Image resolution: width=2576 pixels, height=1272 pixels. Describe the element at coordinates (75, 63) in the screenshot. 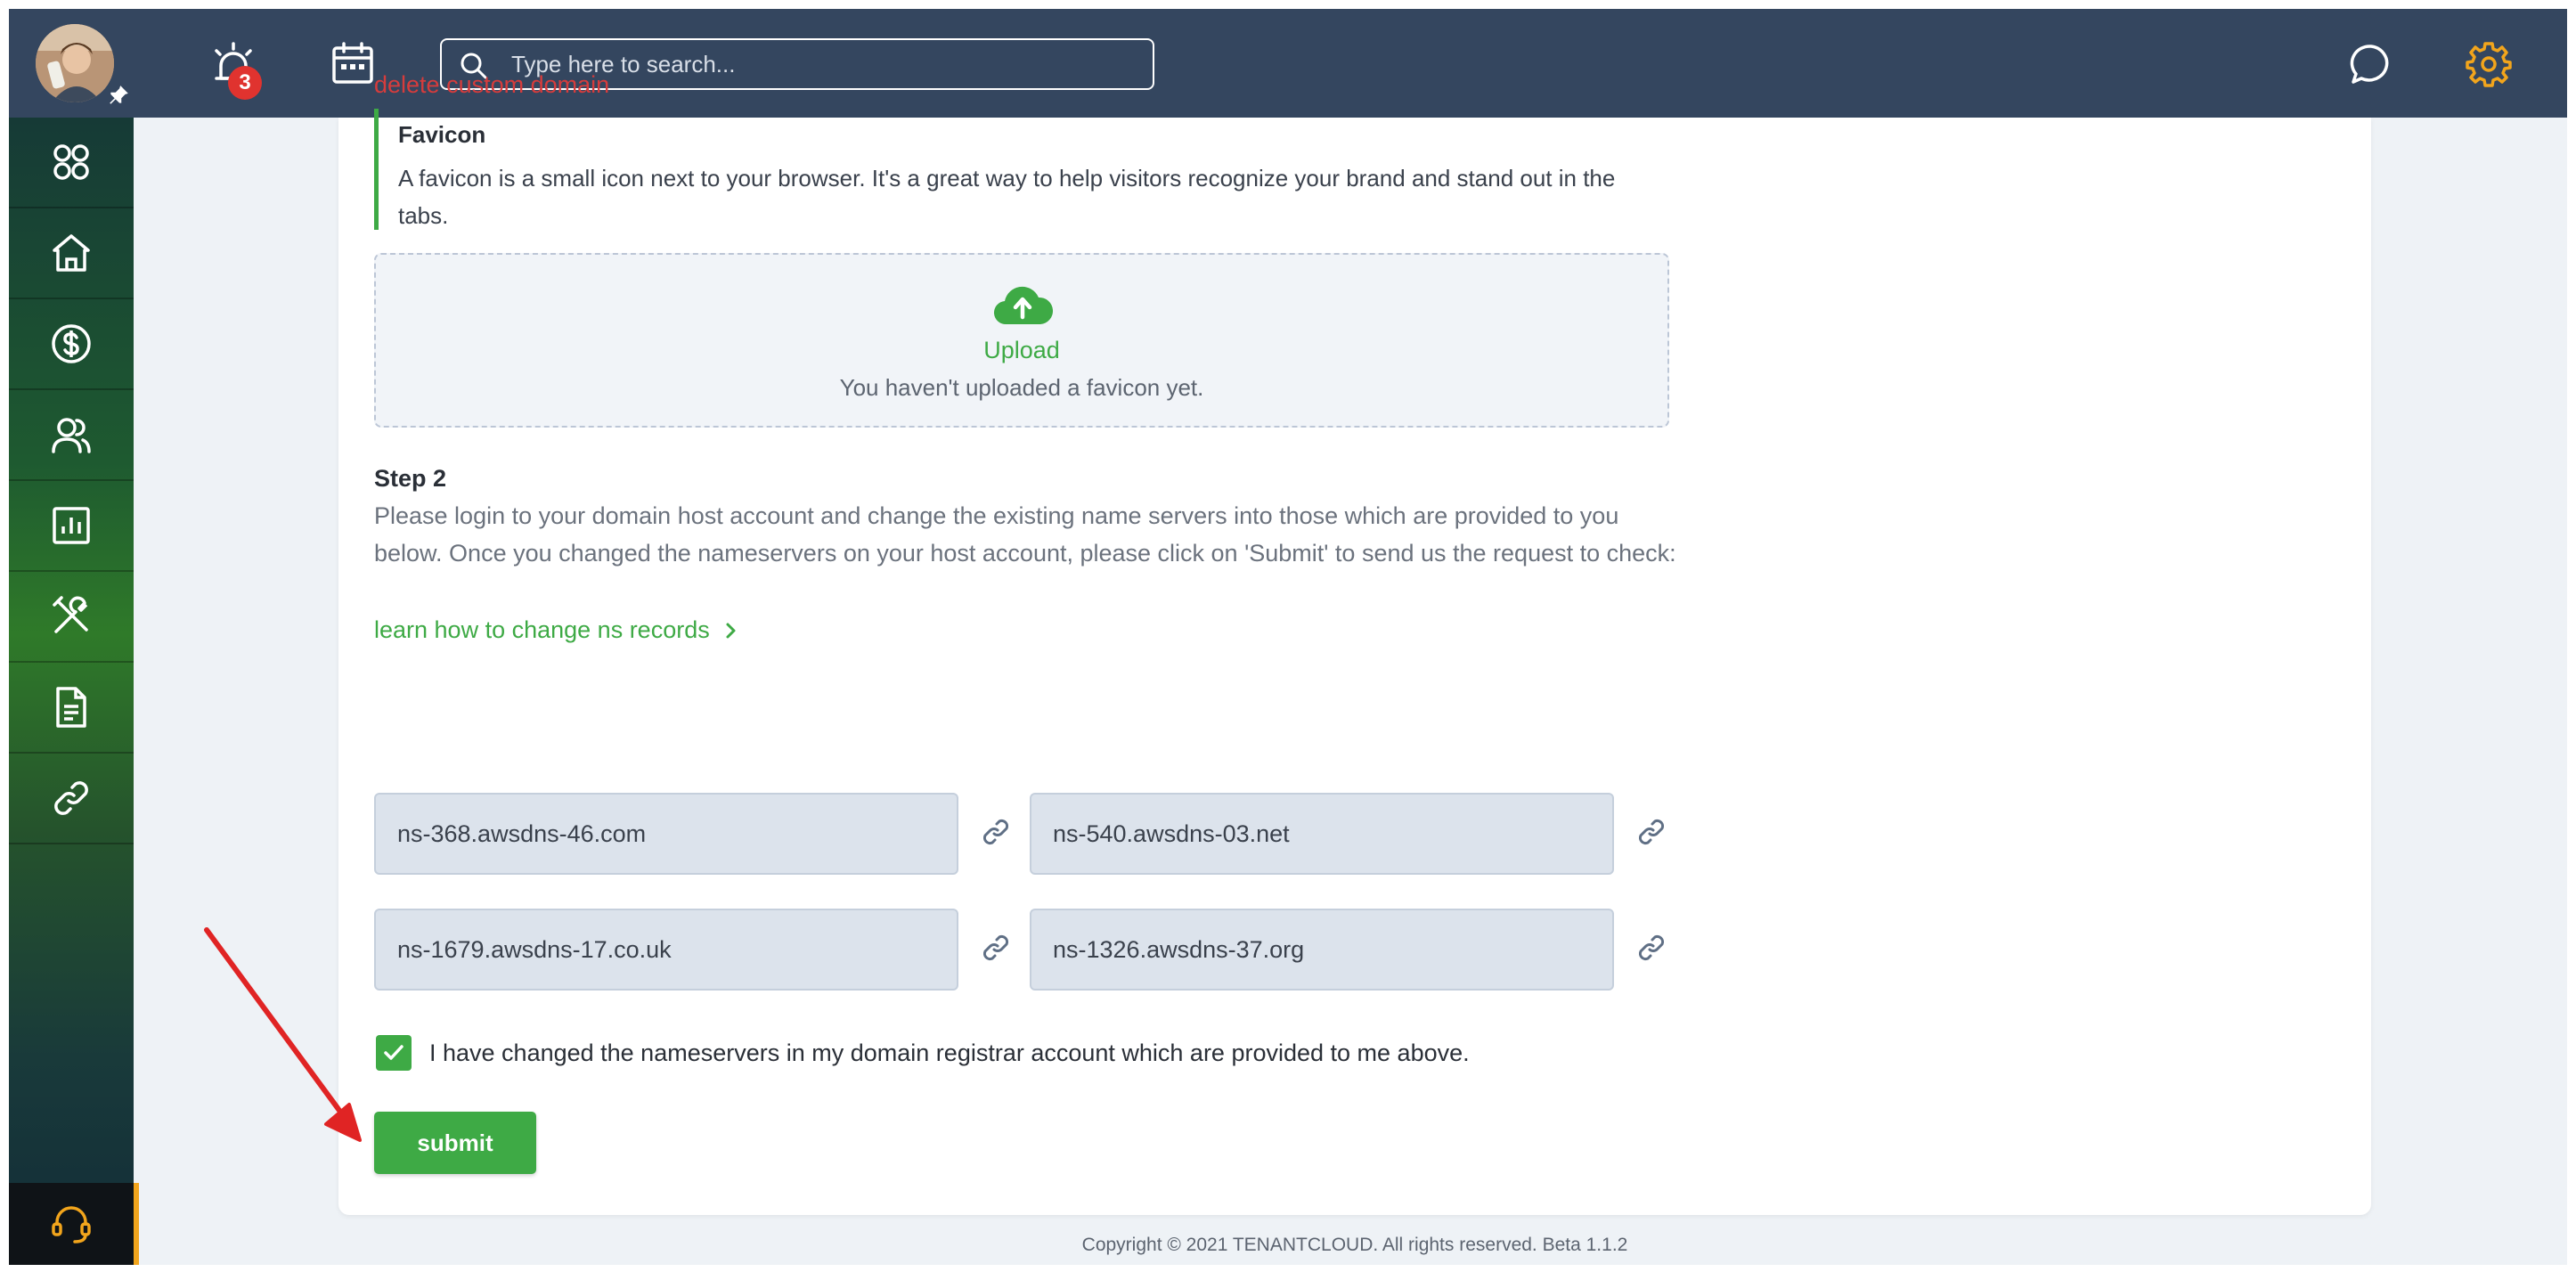

I see `avatar` at that location.